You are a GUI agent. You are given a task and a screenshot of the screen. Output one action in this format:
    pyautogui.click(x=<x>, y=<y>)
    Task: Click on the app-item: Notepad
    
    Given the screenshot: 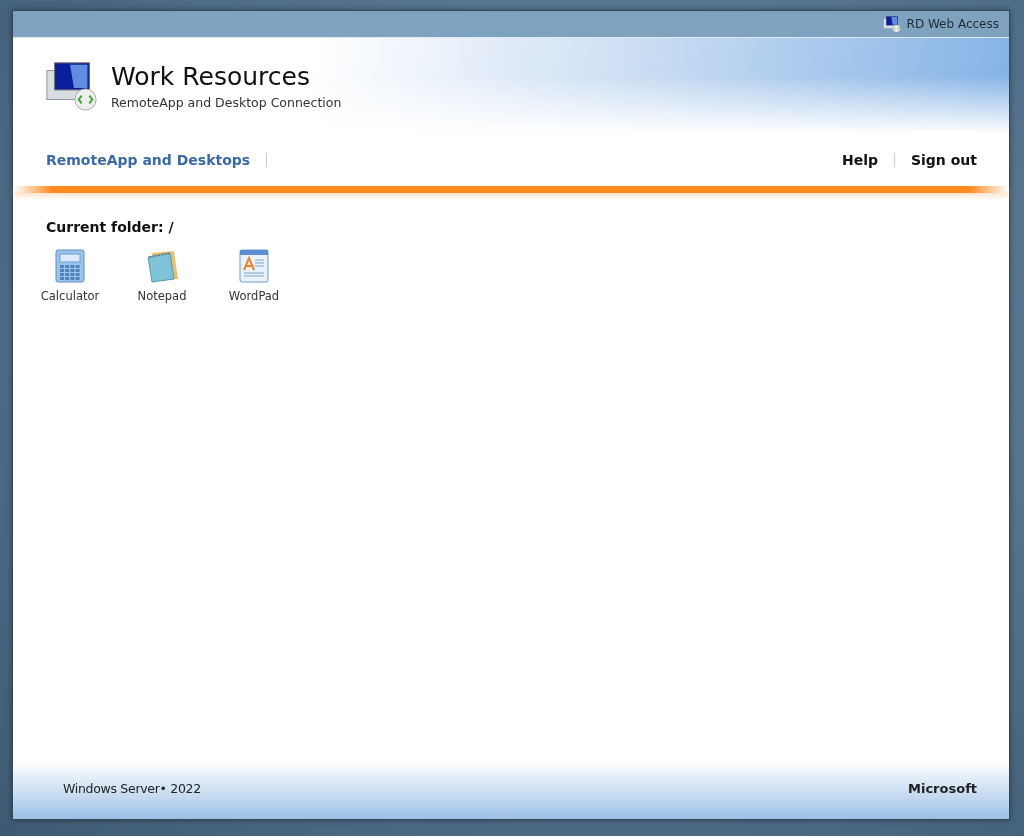 What is the action you would take?
    pyautogui.click(x=162, y=276)
    